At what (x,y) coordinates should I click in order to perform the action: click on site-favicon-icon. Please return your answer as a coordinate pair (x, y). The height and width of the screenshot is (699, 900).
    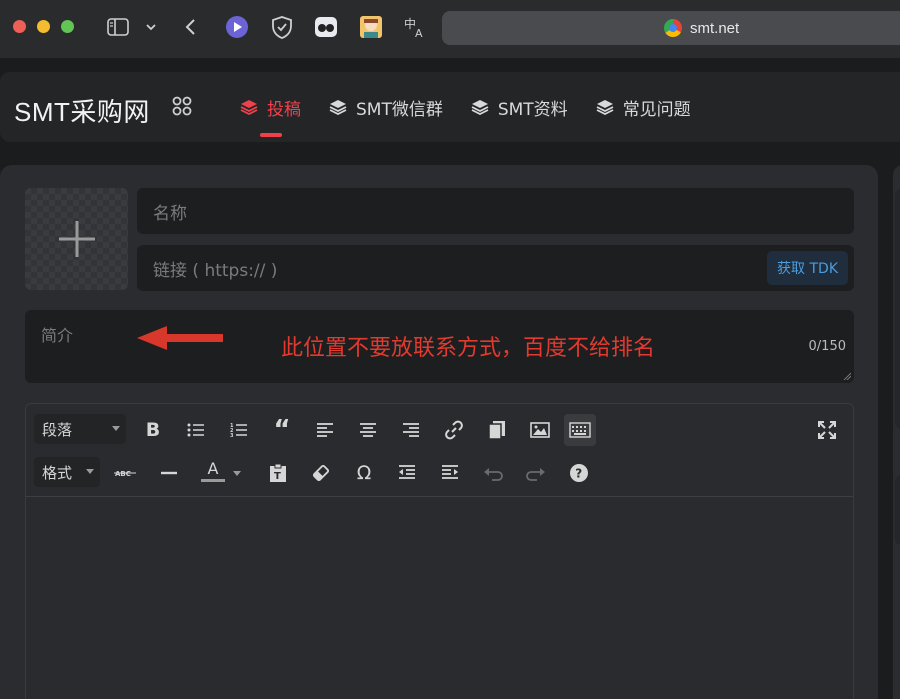
    Looking at the image, I should click on (673, 28).